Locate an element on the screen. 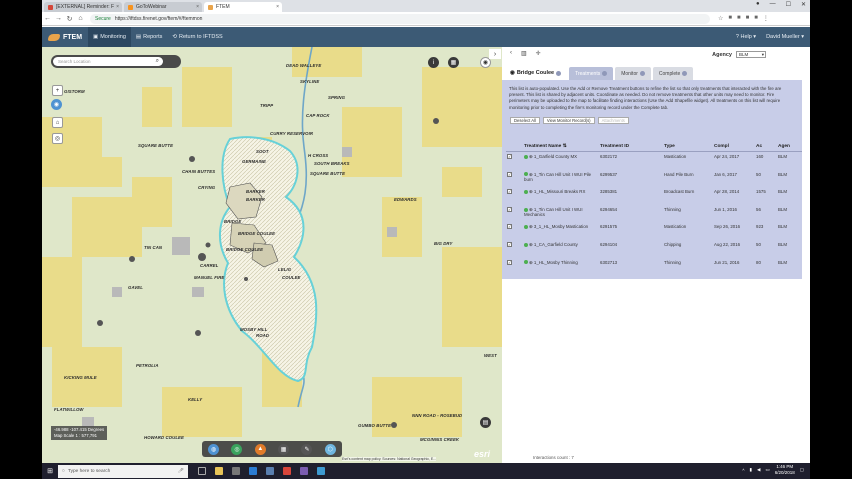 This screenshot has height=479, width=852. file-explorer-icon is located at coordinates (219, 471).